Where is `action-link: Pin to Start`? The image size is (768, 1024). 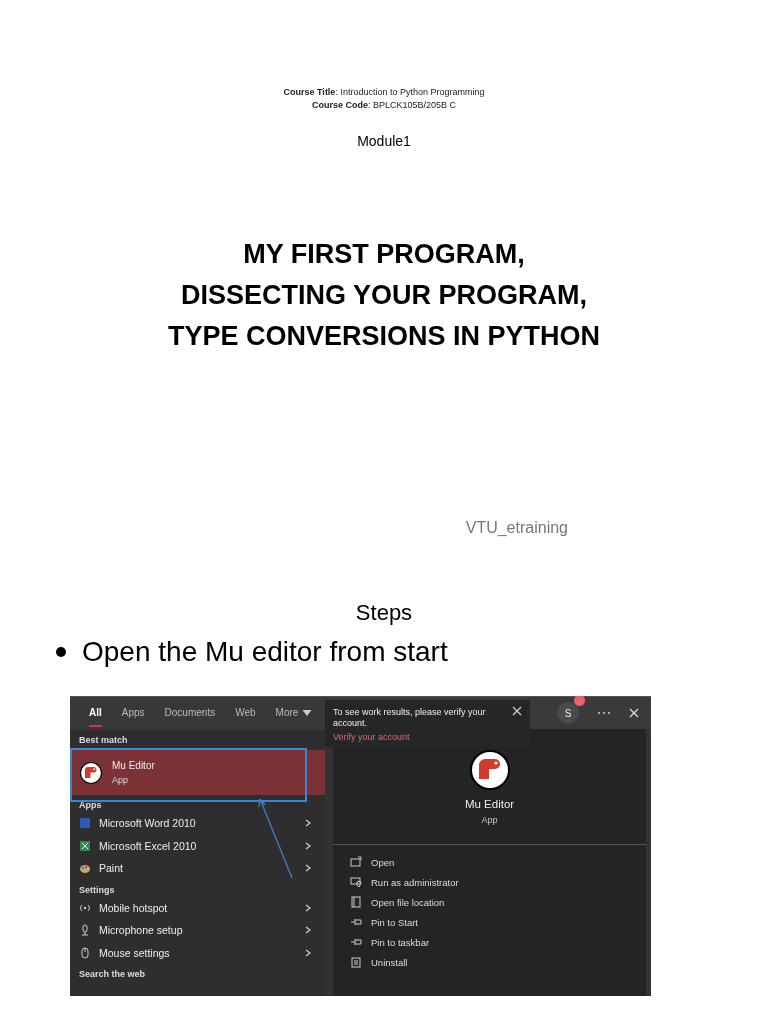 action-link: Pin to Start is located at coordinates (394, 922).